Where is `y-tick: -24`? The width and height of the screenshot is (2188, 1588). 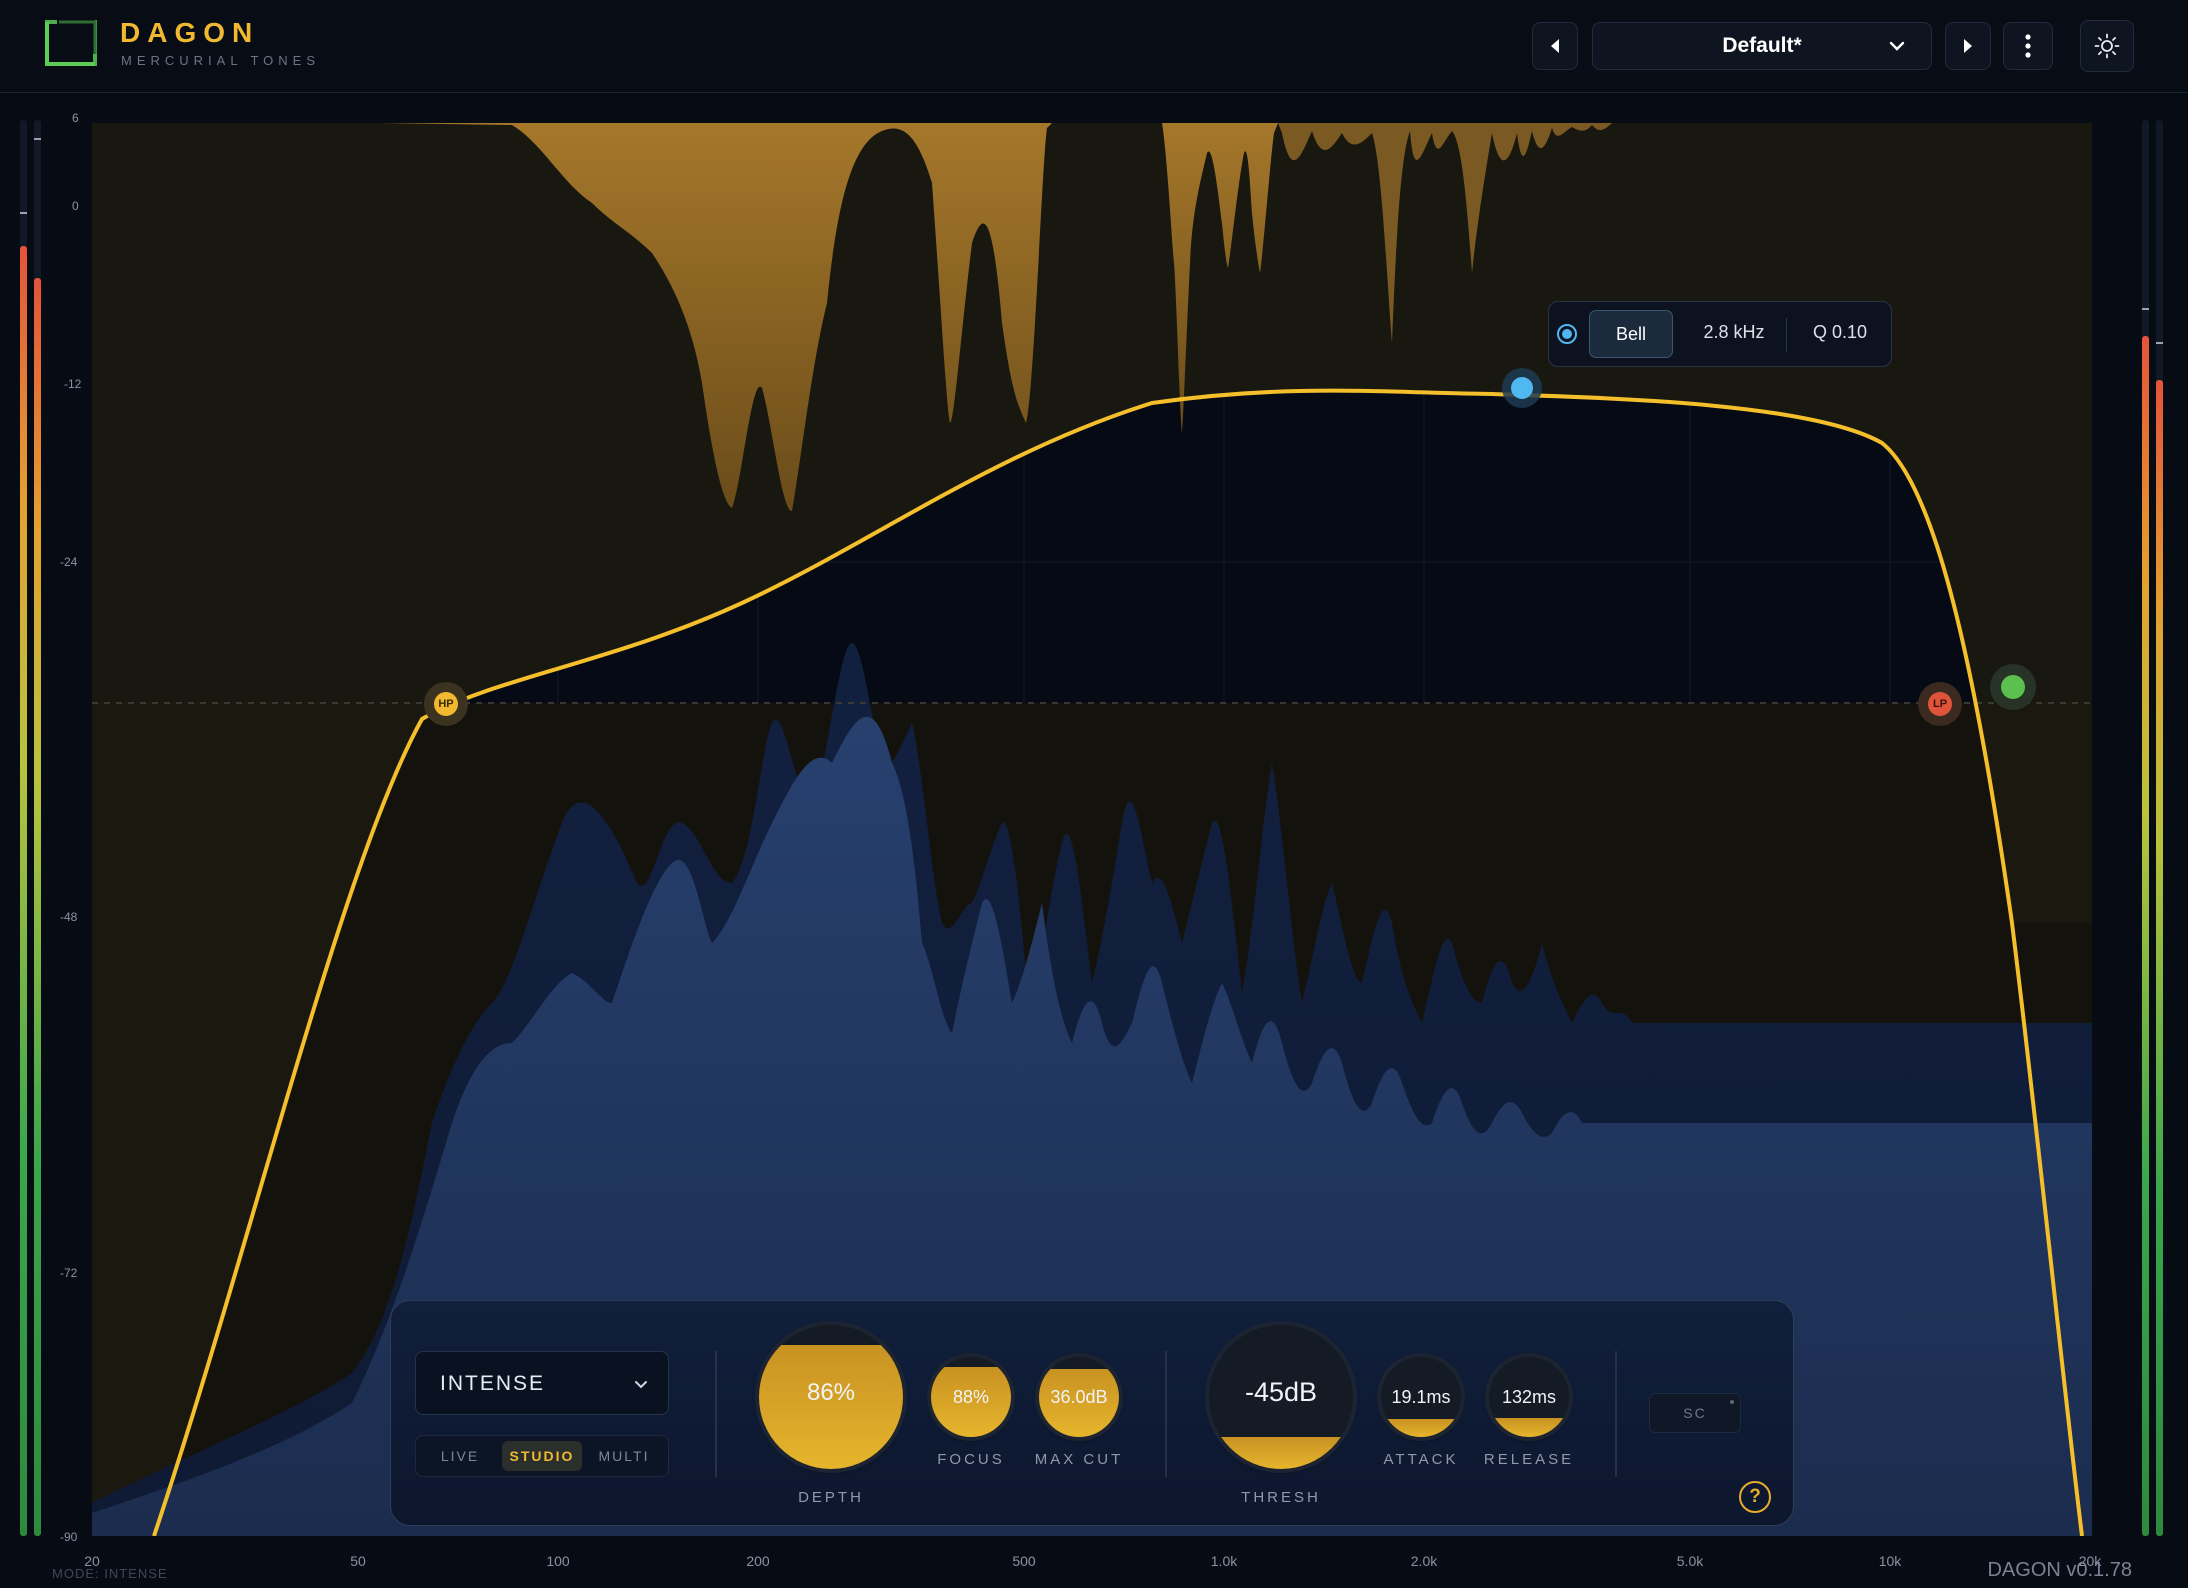
y-tick: -24 is located at coordinates (69, 562).